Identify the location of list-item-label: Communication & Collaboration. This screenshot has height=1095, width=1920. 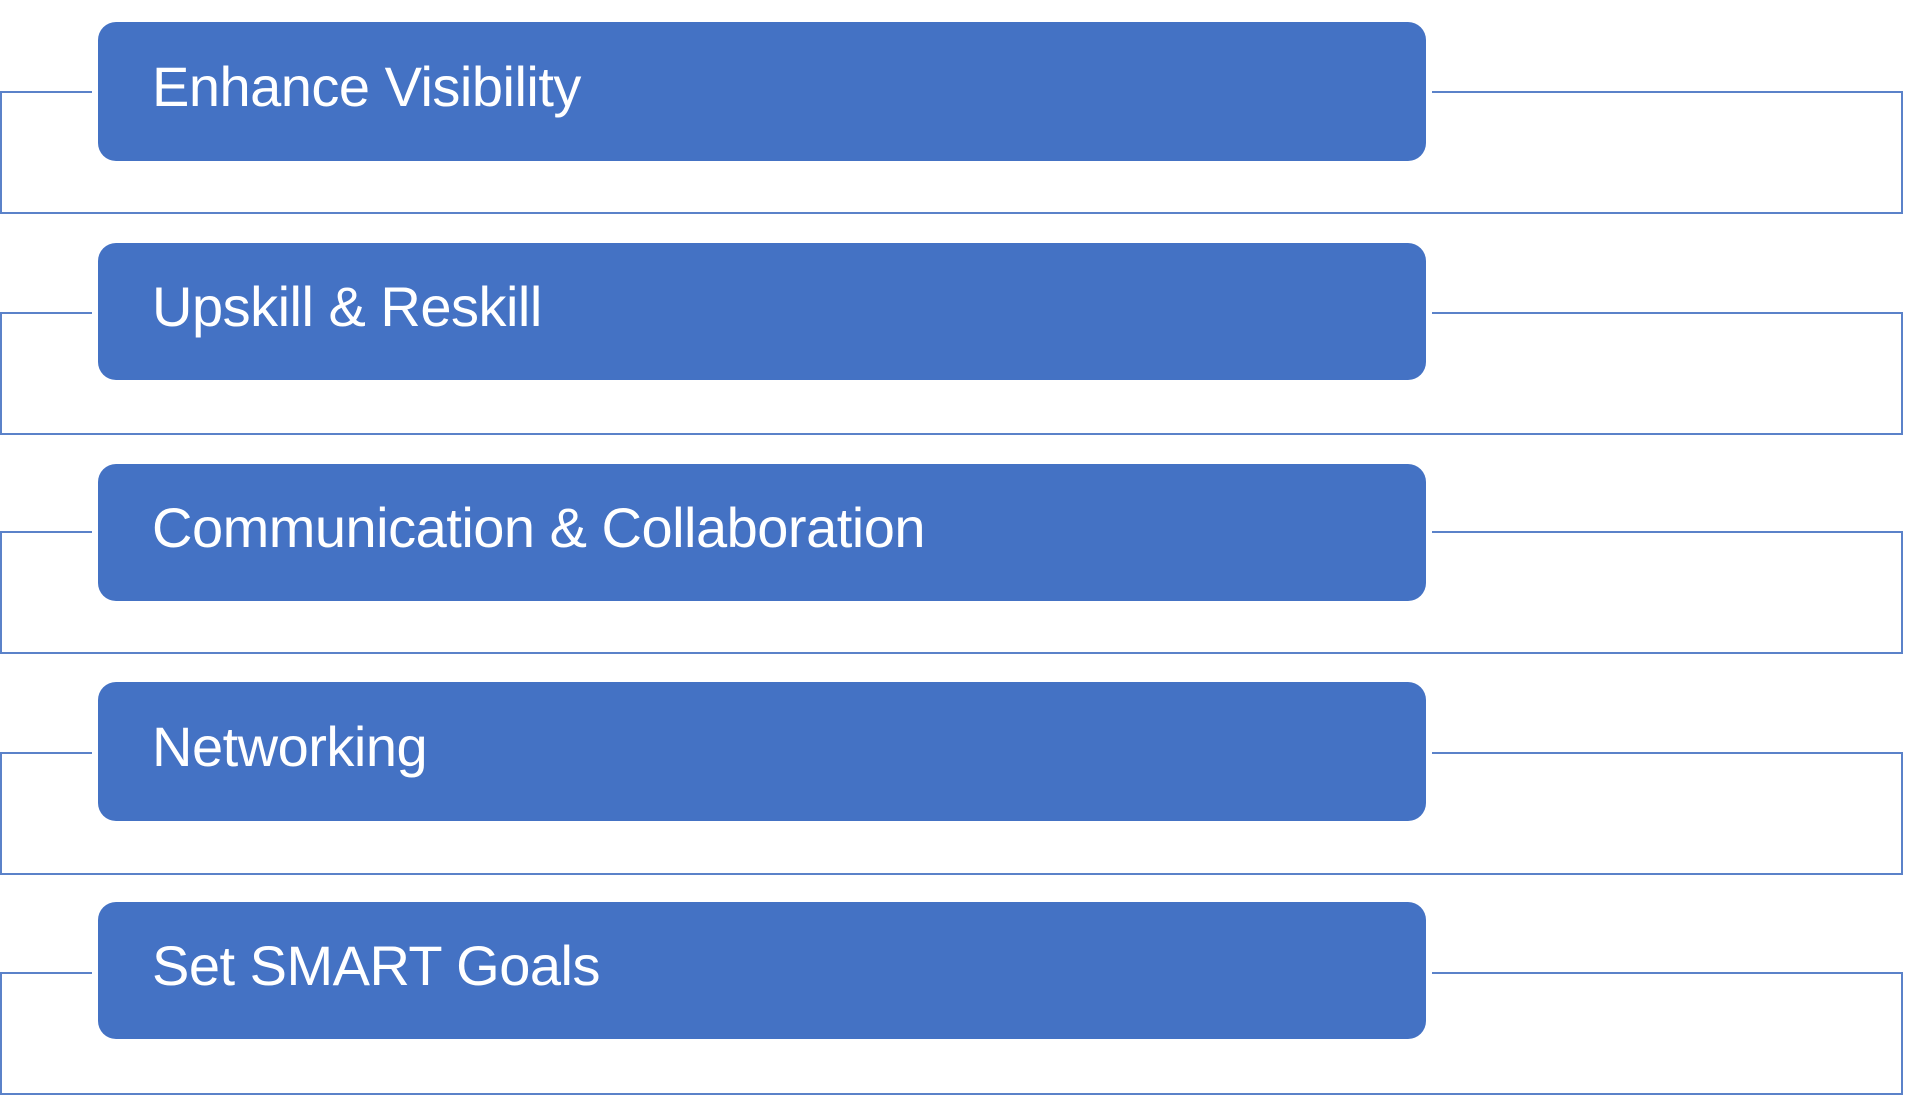
(539, 527).